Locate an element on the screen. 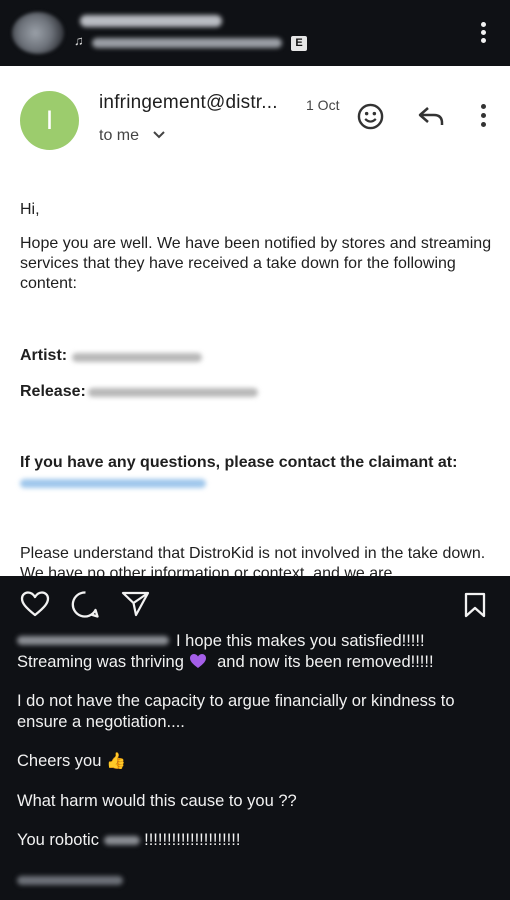  caption-robotic: You robotic is located at coordinates (58, 840).